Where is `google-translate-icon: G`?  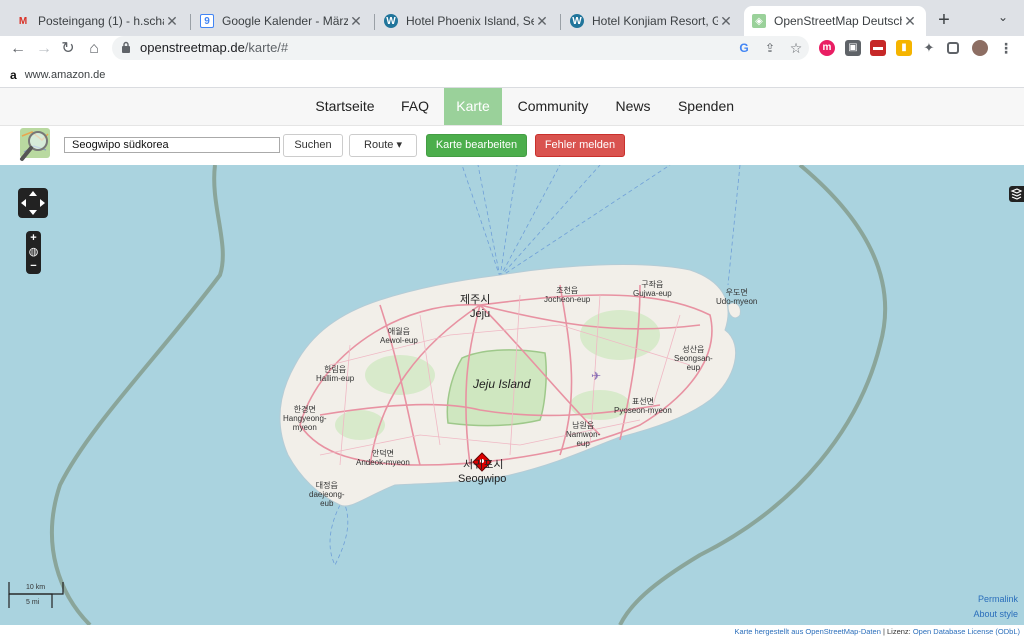 google-translate-icon: G is located at coordinates (744, 48).